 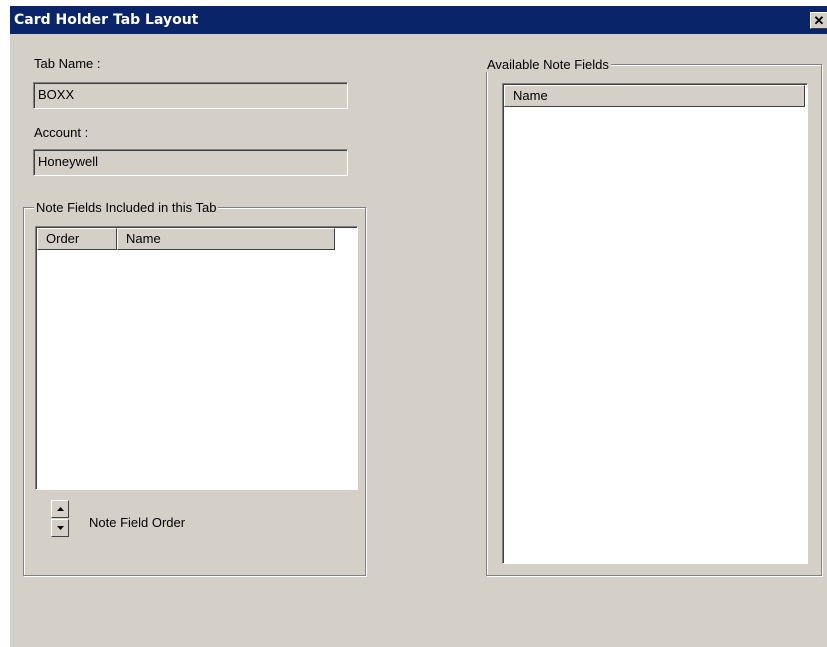 What do you see at coordinates (548, 64) in the screenshot?
I see `available-fields-group-label: Available Note Fields` at bounding box center [548, 64].